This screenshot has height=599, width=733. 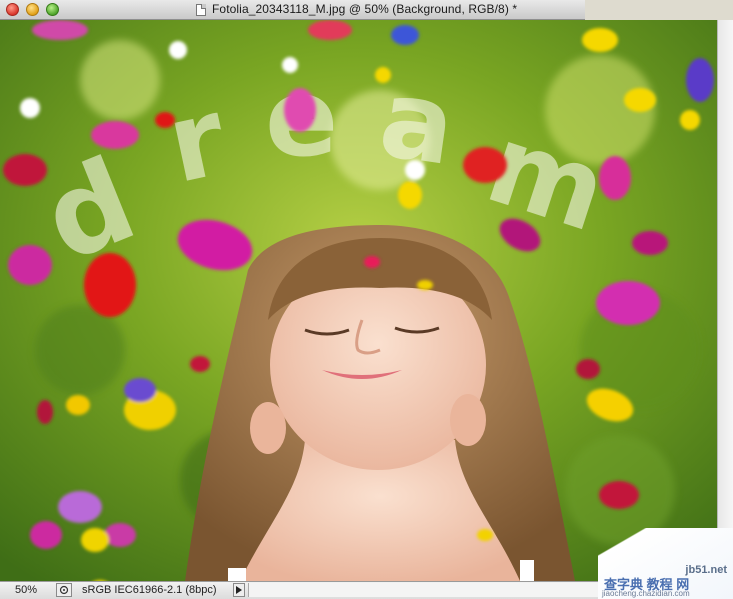 What do you see at coordinates (201, 10) in the screenshot?
I see `document-icon` at bounding box center [201, 10].